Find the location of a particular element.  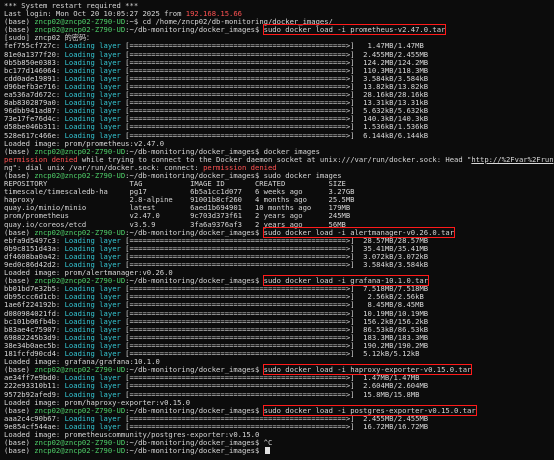

terminal-text: zncp02@zncp02-Z790-UD is located at coordinates (80, 451).